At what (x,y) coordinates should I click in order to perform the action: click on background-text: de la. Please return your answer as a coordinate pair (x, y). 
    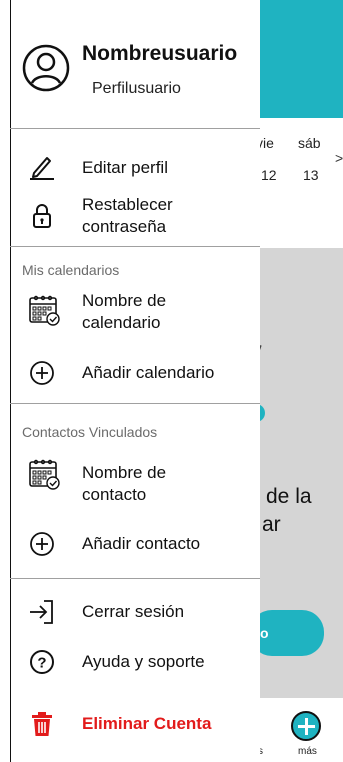
    Looking at the image, I should click on (289, 496).